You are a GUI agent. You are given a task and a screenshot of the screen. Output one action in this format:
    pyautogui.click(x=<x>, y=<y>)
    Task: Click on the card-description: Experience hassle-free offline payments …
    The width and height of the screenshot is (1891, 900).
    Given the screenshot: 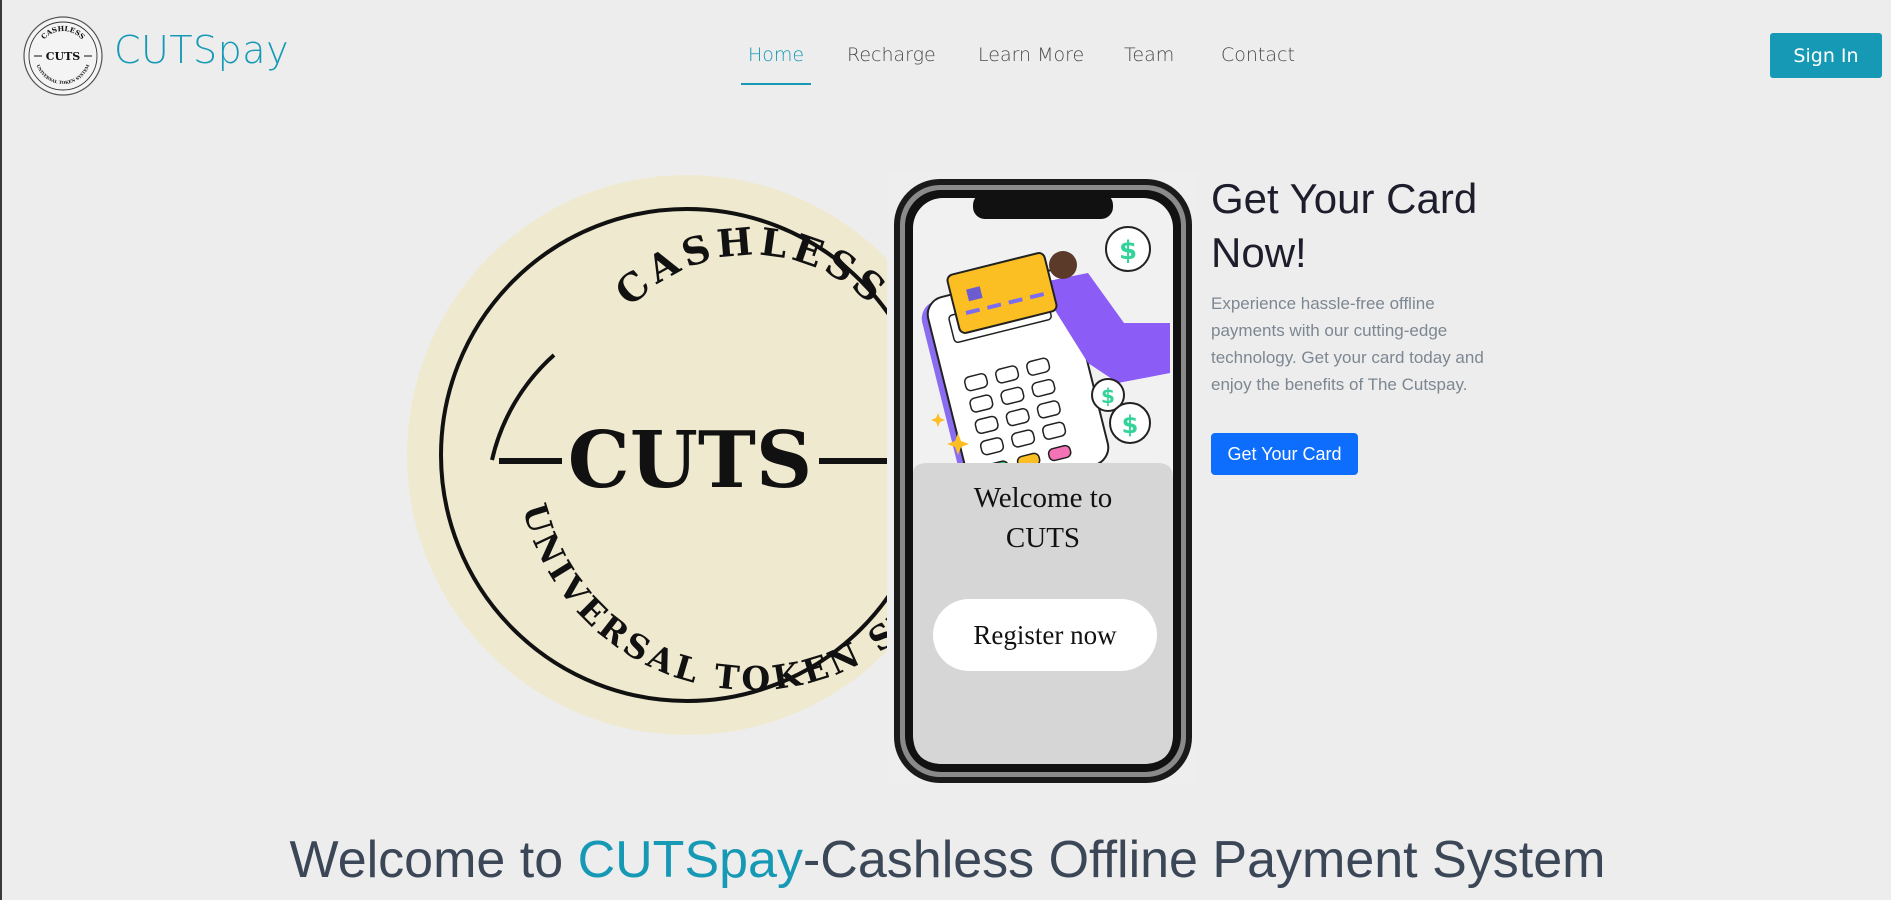 What is the action you would take?
    pyautogui.click(x=1347, y=344)
    